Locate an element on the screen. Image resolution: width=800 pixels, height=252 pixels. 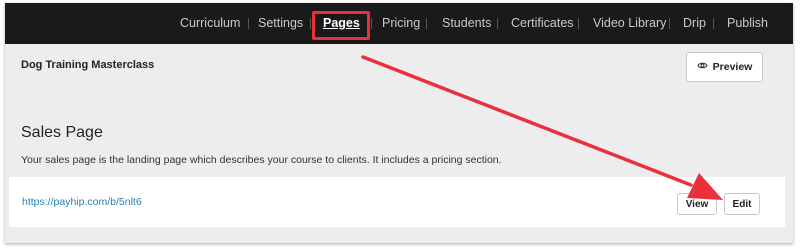
nav-item-students: Students is located at coordinates (466, 23).